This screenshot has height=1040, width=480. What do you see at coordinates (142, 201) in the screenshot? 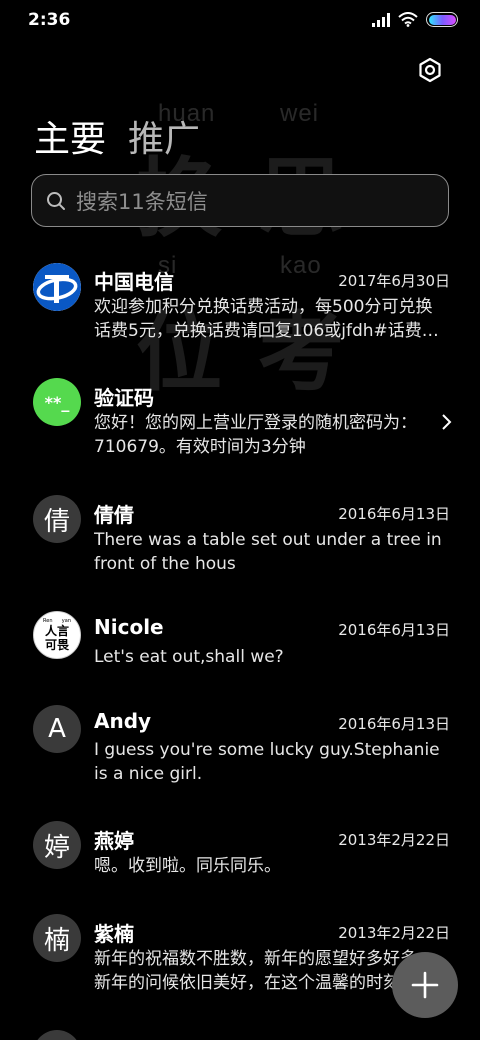
I see `search-placeholder: 搜索11条短信` at bounding box center [142, 201].